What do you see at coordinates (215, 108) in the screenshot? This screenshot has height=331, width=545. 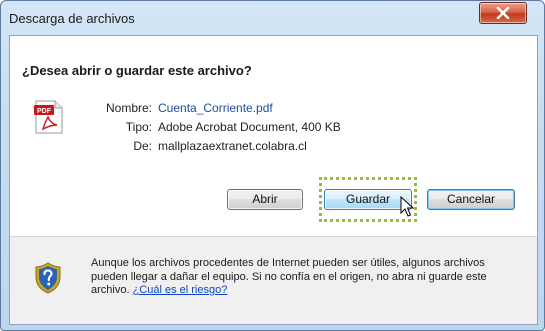 I see `file-name-value: Cuenta_Corriente.pdf` at bounding box center [215, 108].